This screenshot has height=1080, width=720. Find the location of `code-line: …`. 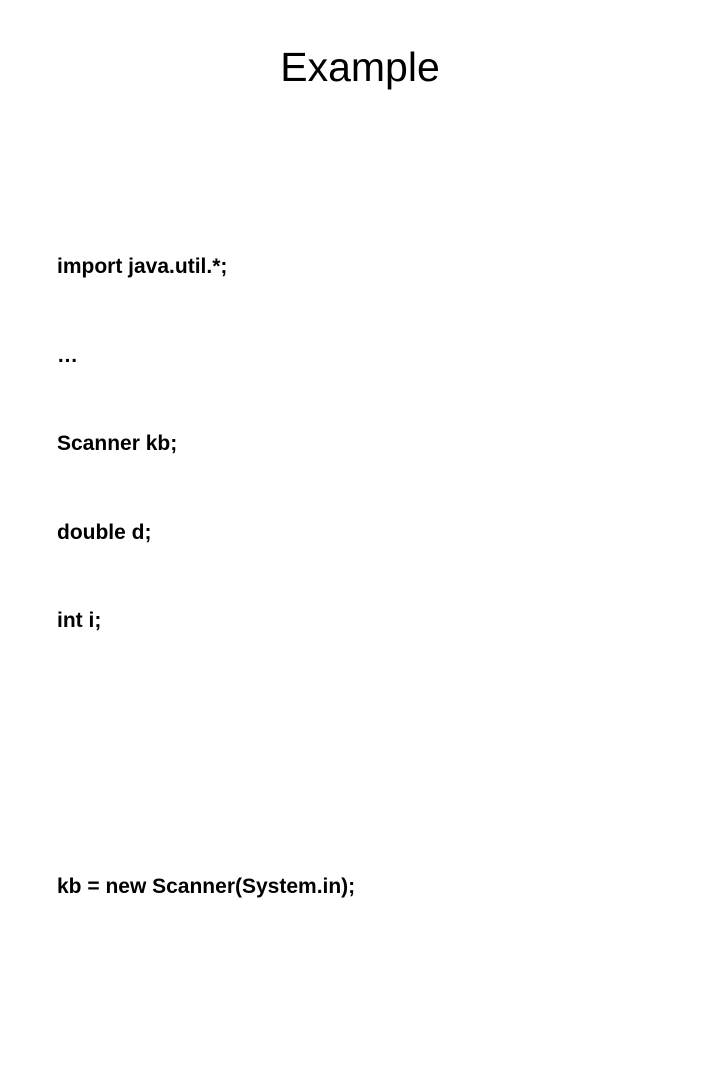

code-line: … is located at coordinates (67, 355).